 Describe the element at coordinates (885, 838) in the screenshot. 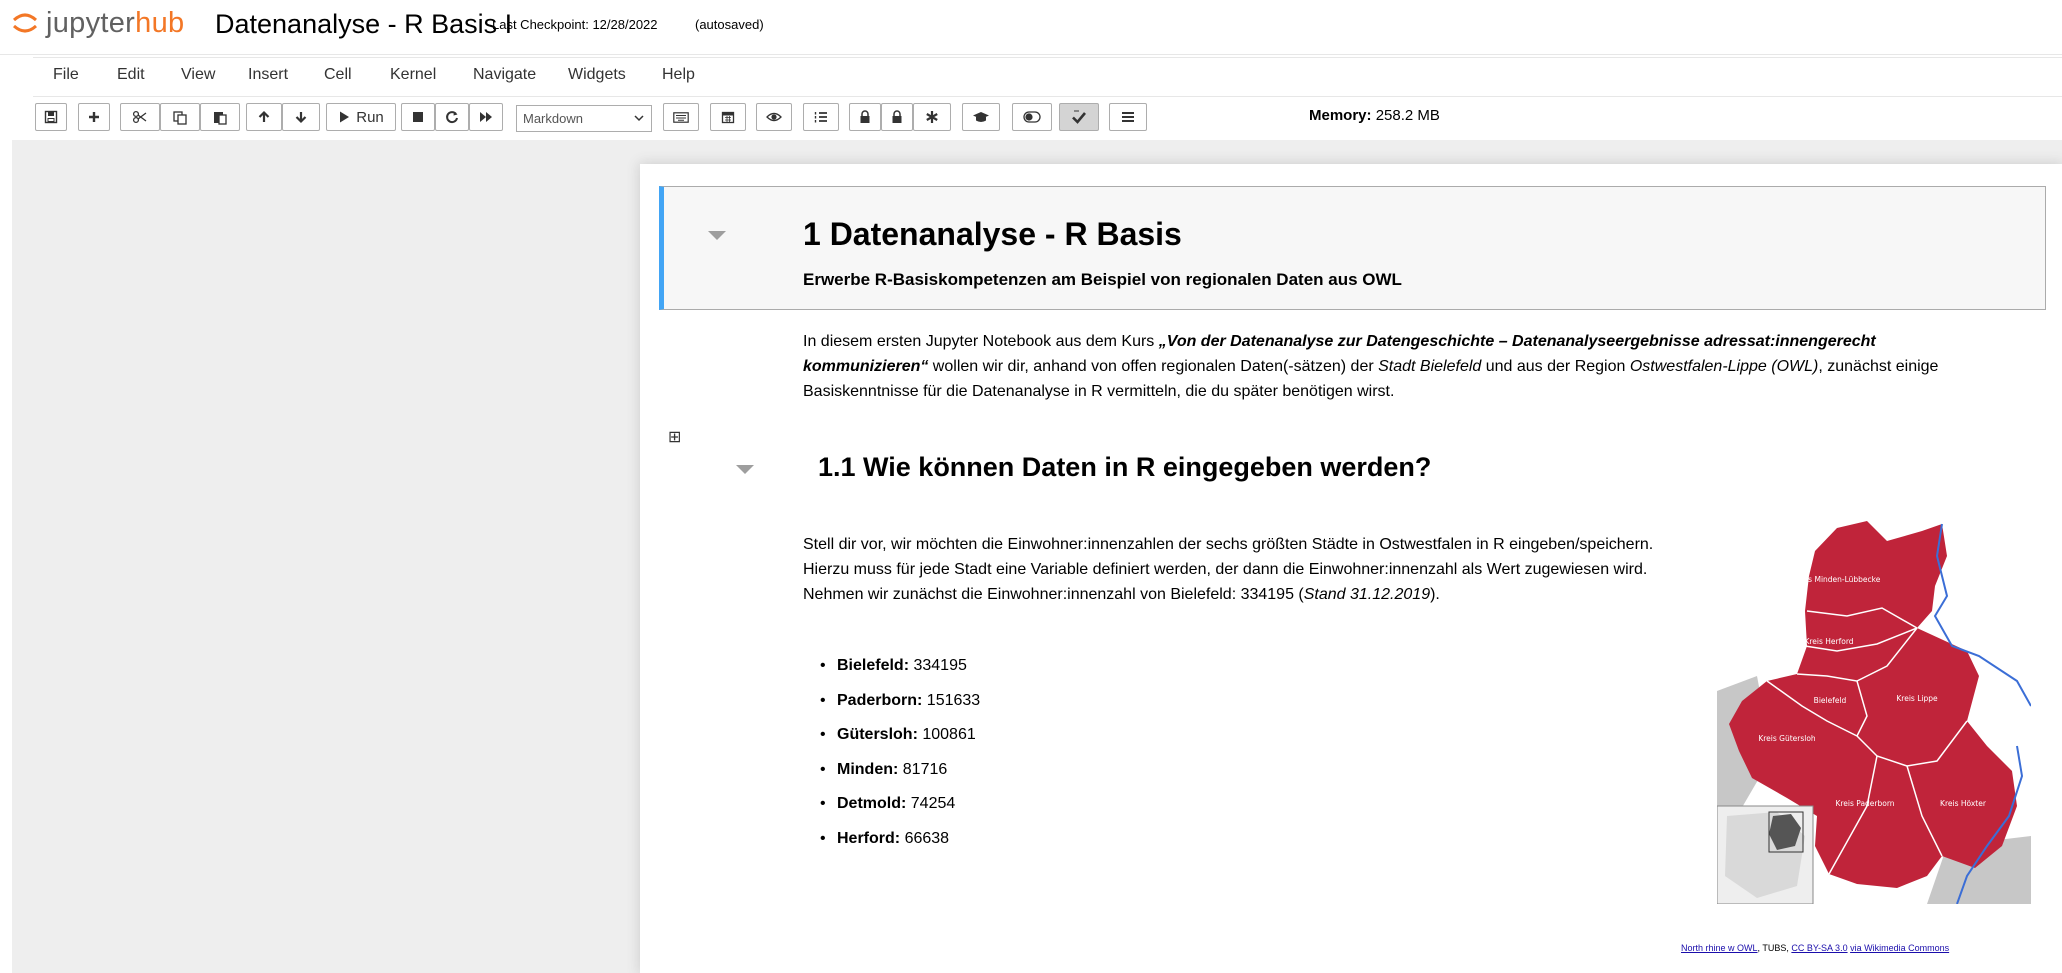

I see `list-item: • Herford: 66638` at that location.